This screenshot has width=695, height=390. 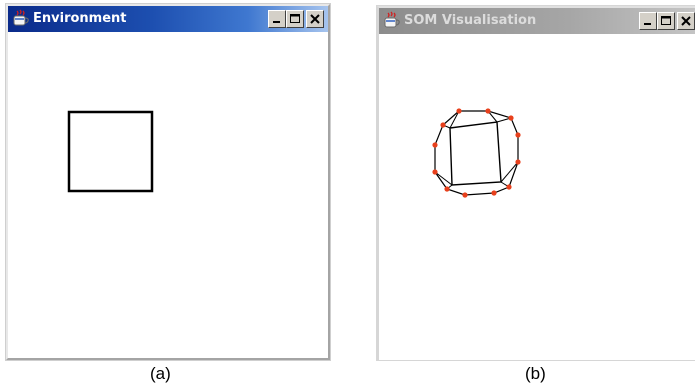 What do you see at coordinates (110, 151) in the screenshot?
I see `environment-square` at bounding box center [110, 151].